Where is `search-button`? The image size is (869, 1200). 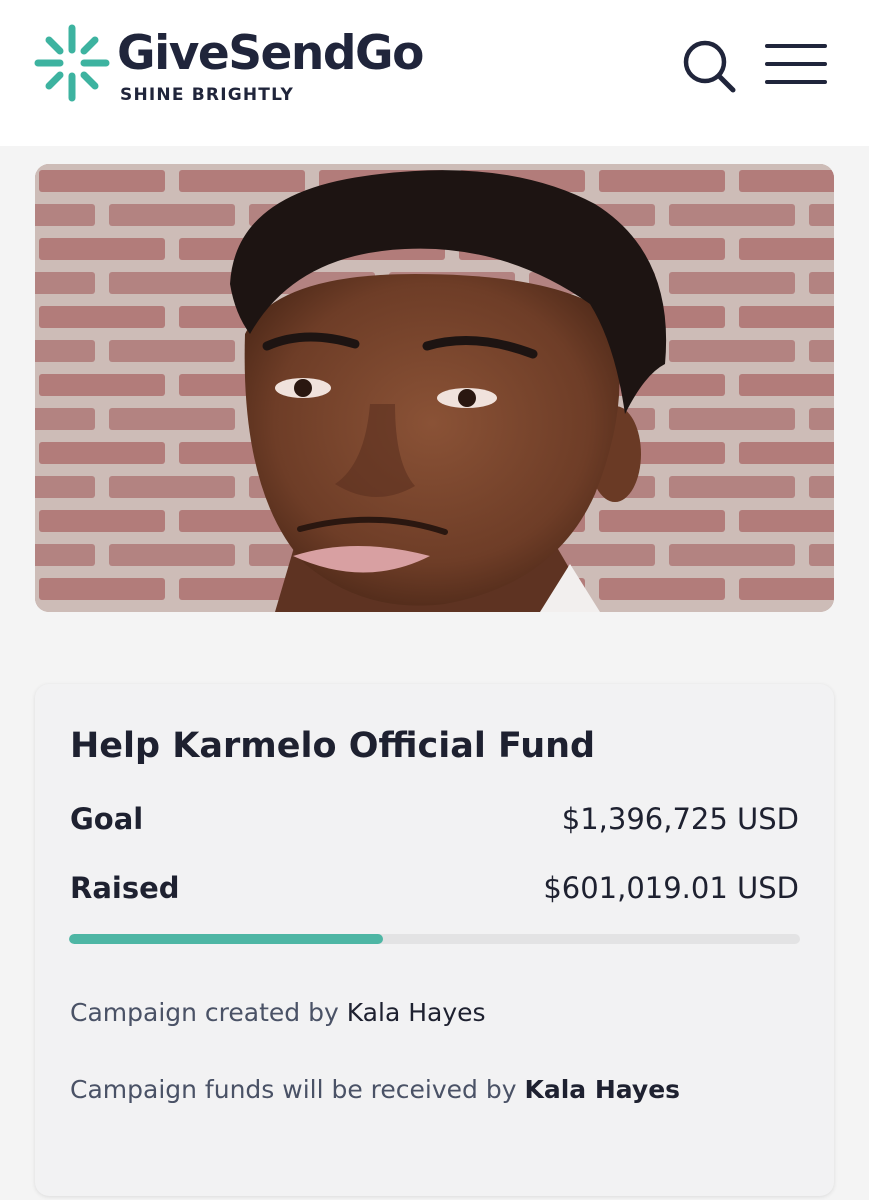
search-button is located at coordinates (709, 66).